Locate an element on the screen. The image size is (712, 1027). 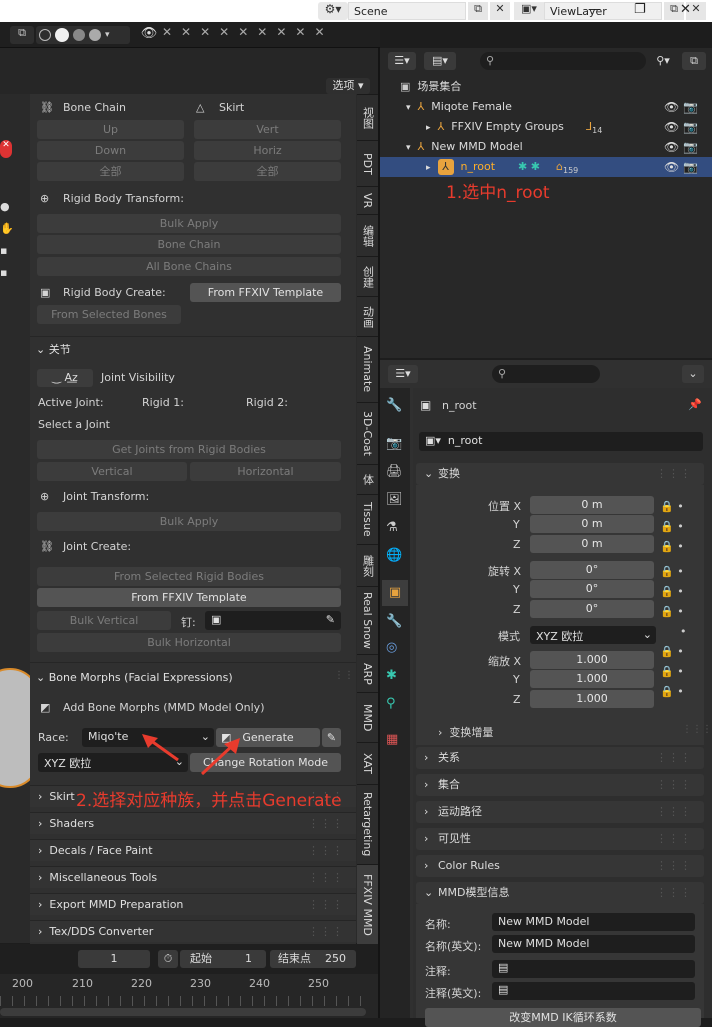
scene-field: Scene is located at coordinates (407, 11).